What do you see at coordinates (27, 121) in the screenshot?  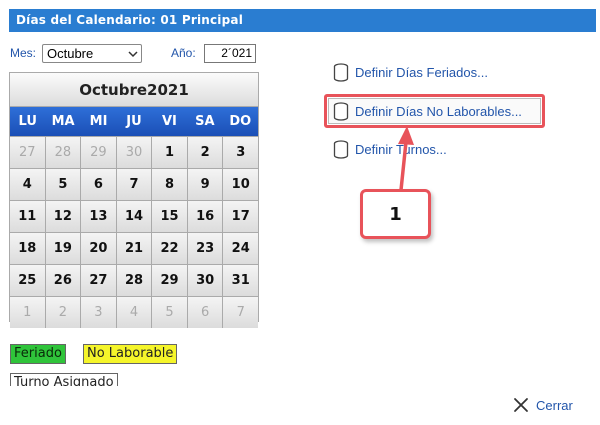 I see `weekday-label: LU` at bounding box center [27, 121].